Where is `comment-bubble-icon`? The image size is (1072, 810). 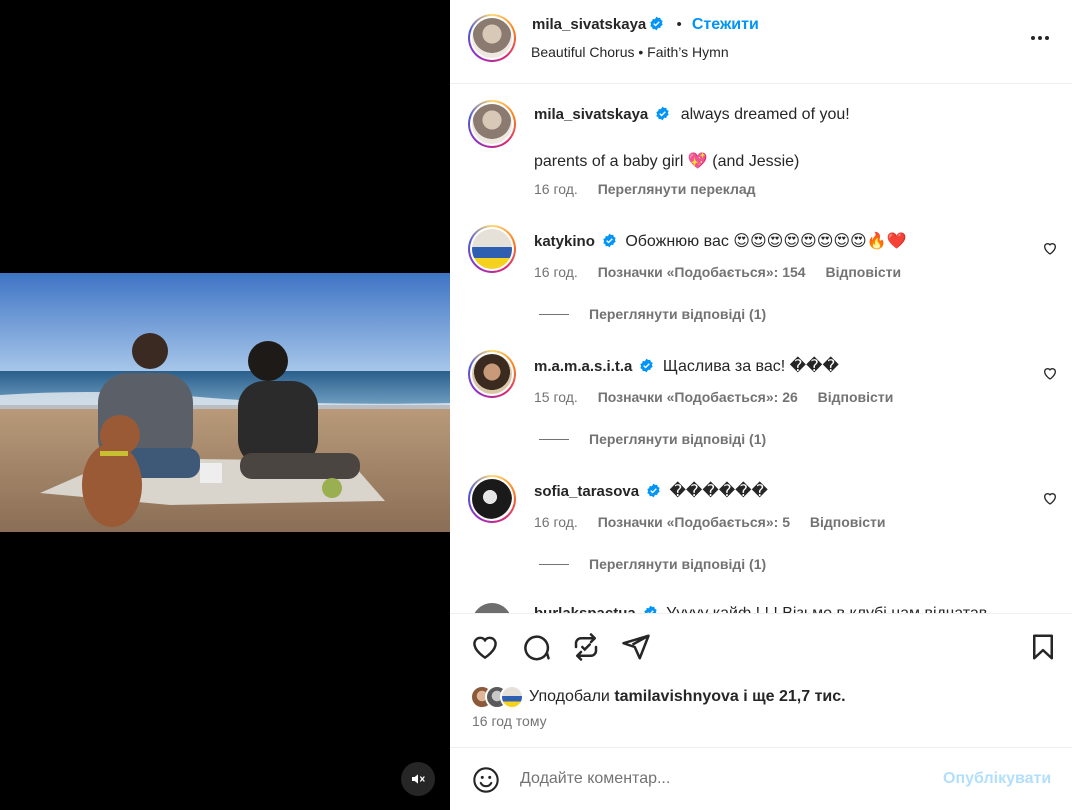 comment-bubble-icon is located at coordinates (536, 647).